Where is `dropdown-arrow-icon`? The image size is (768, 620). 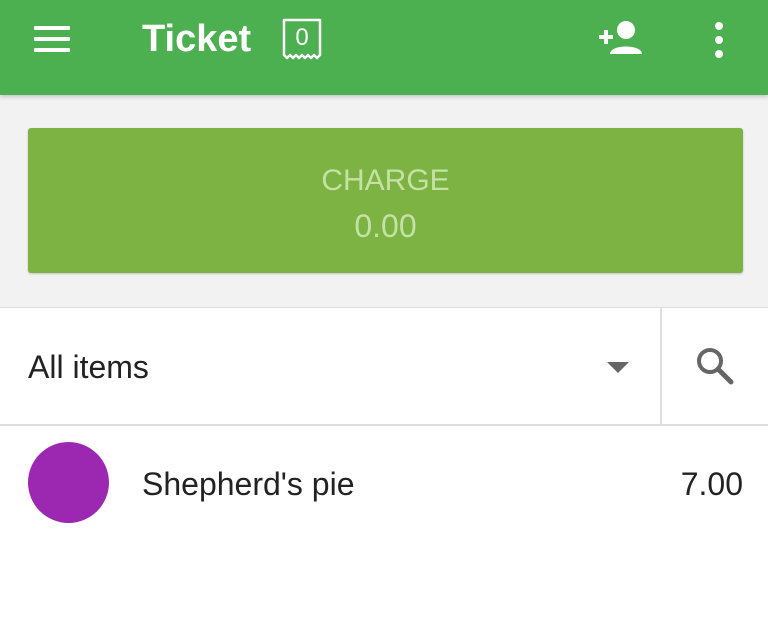 dropdown-arrow-icon is located at coordinates (618, 367).